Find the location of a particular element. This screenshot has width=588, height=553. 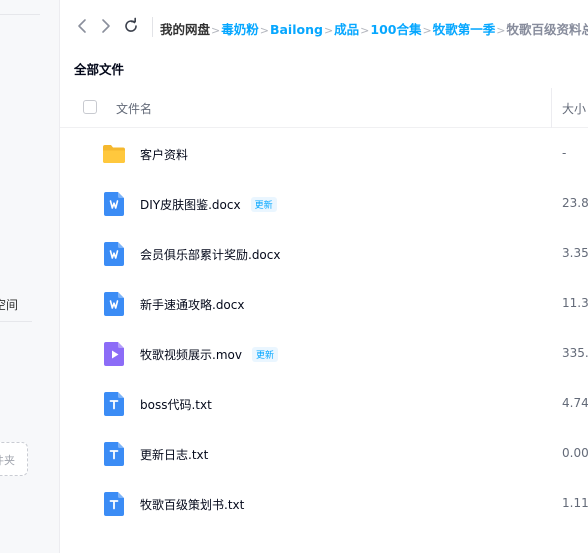

file-name-text: DIY皮肤图鉴.docx is located at coordinates (190, 205).